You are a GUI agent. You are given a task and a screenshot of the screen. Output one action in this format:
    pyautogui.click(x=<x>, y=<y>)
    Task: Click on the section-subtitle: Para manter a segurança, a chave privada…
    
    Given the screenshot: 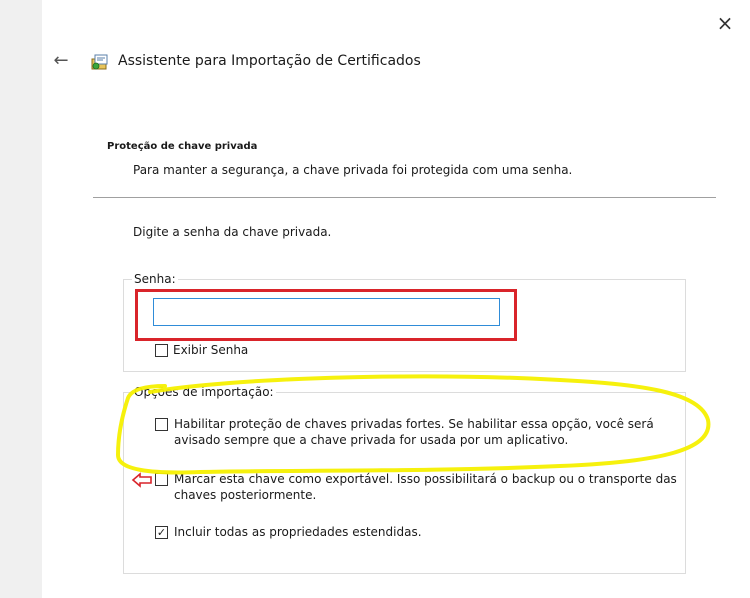 What is the action you would take?
    pyautogui.click(x=353, y=170)
    